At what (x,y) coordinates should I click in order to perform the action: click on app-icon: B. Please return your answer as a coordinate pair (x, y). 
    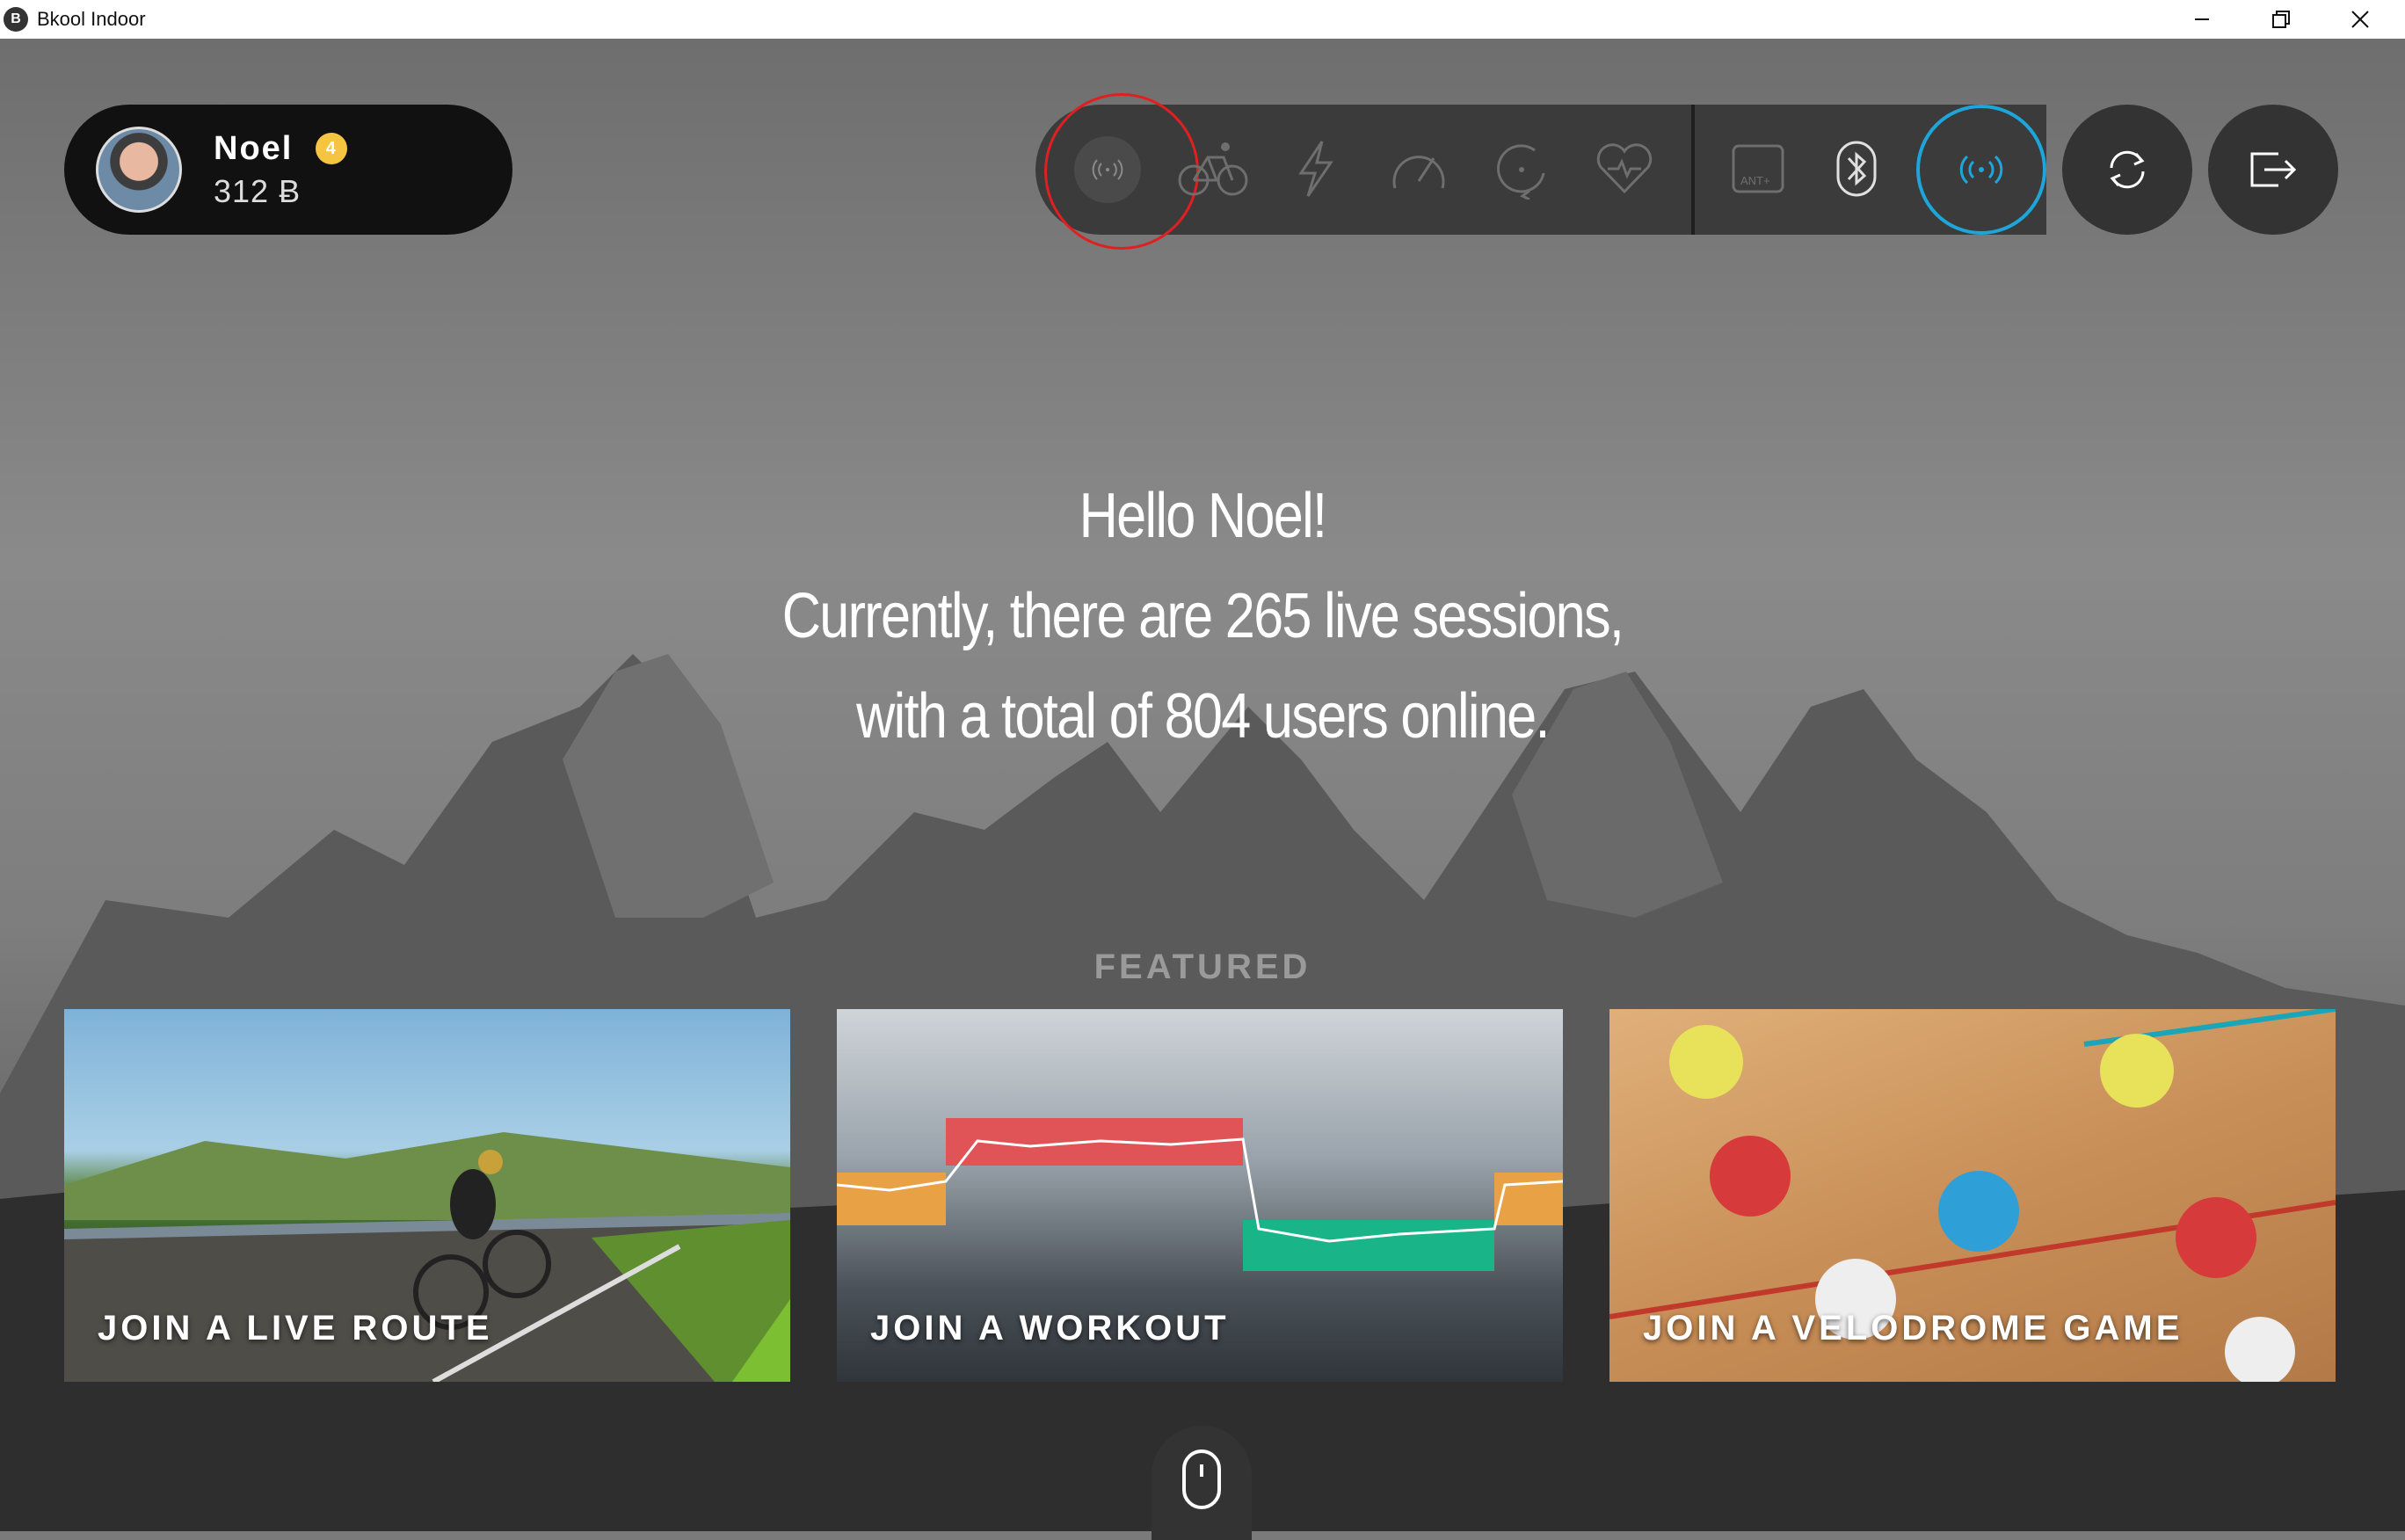
    Looking at the image, I should click on (16, 19).